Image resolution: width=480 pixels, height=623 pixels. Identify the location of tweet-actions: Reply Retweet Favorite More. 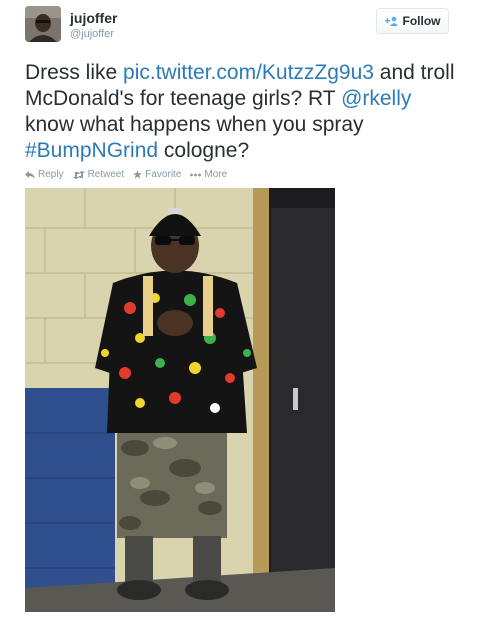
(126, 174).